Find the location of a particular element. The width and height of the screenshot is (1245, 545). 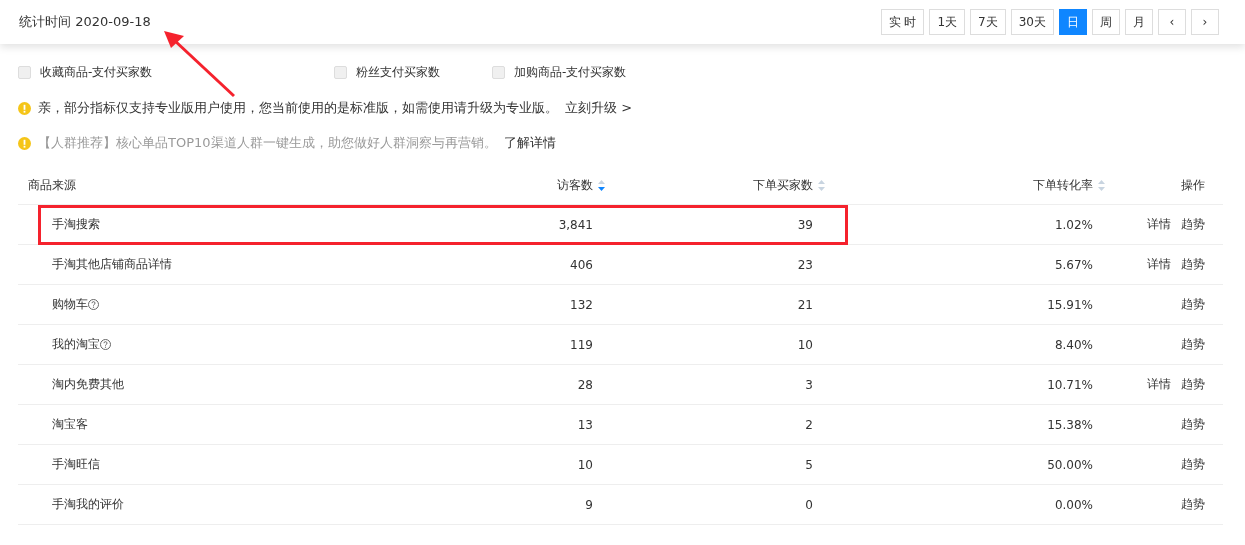

range-button: 7天 is located at coordinates (988, 22).